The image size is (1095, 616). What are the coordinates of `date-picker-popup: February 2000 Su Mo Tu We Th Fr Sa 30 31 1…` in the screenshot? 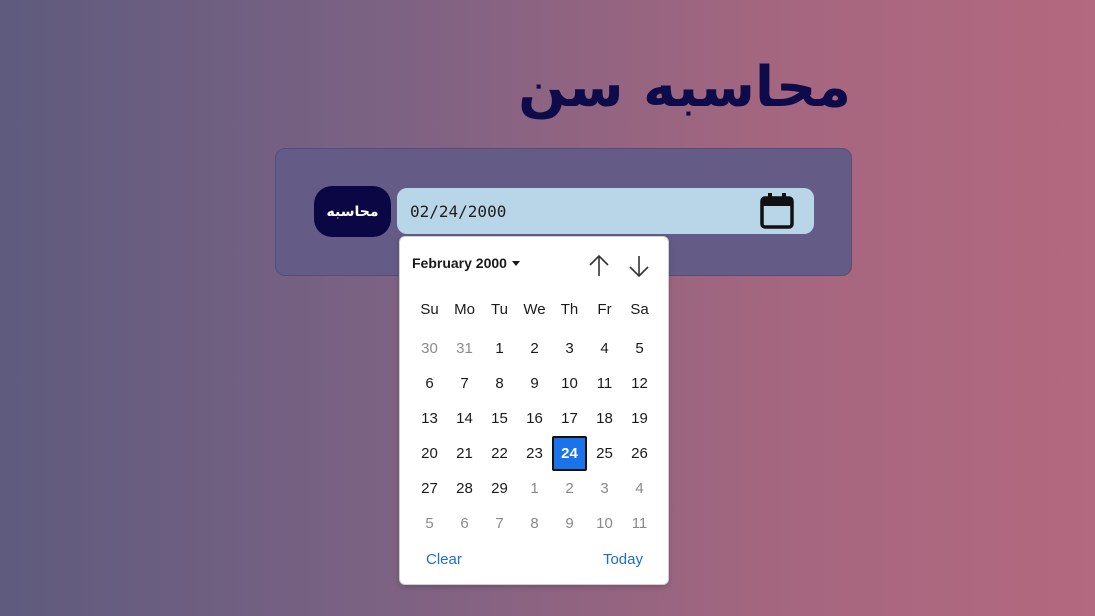 It's located at (534, 410).